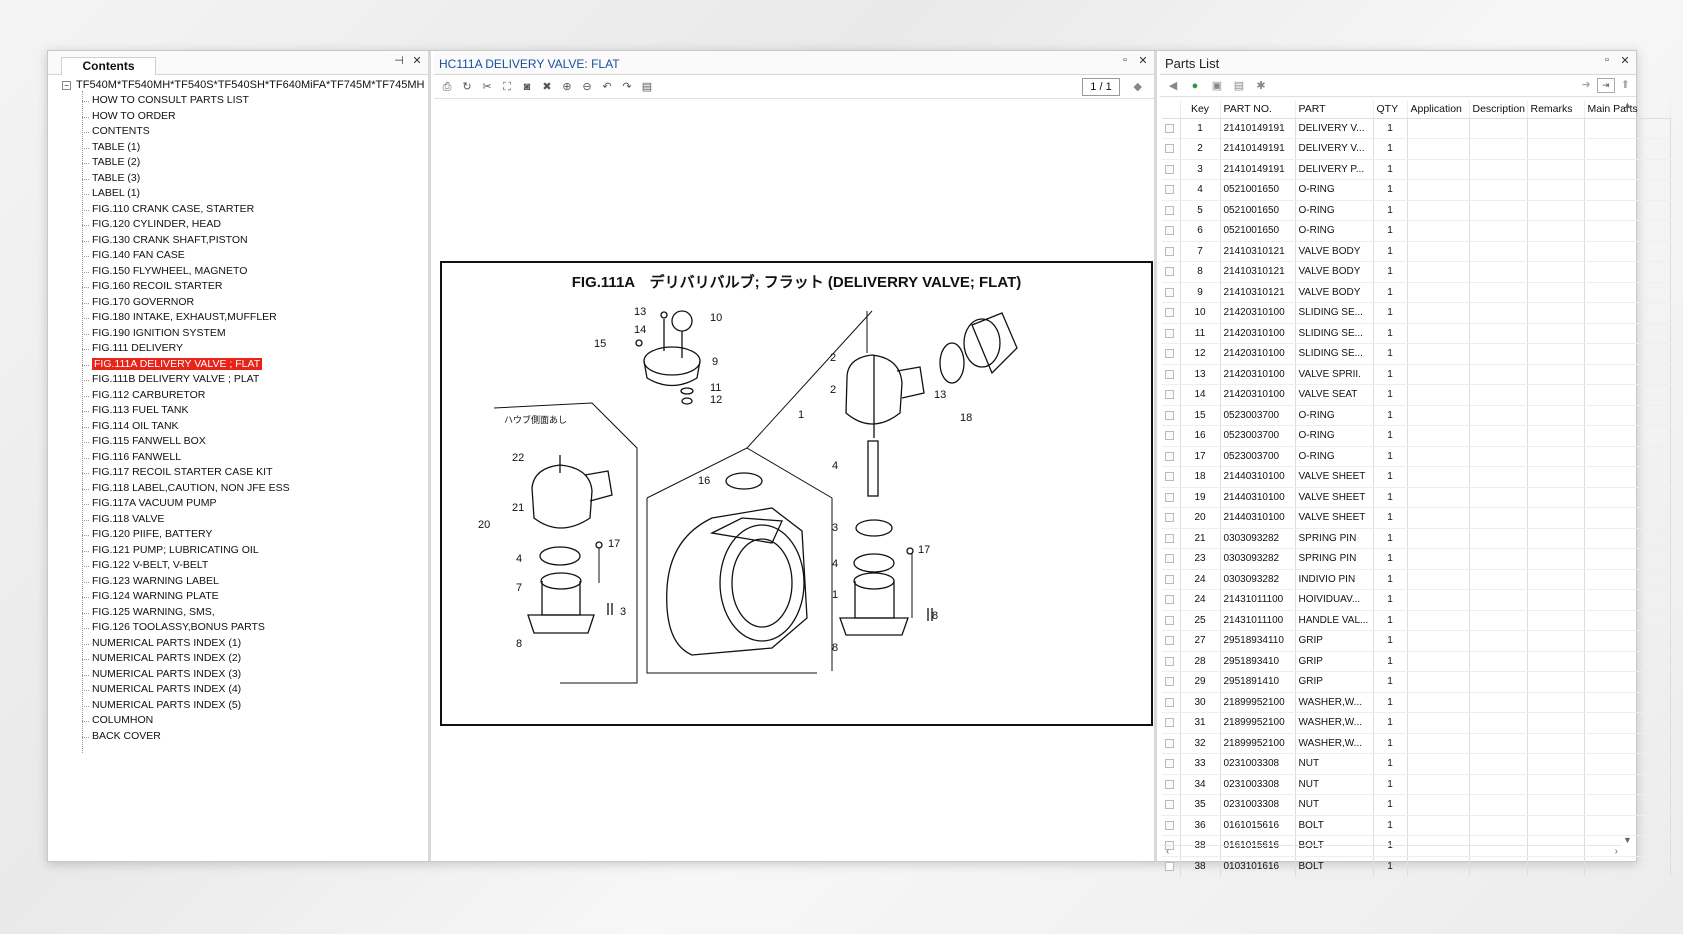  Describe the element at coordinates (647, 87) in the screenshot. I see `export-icon: ▤` at that location.